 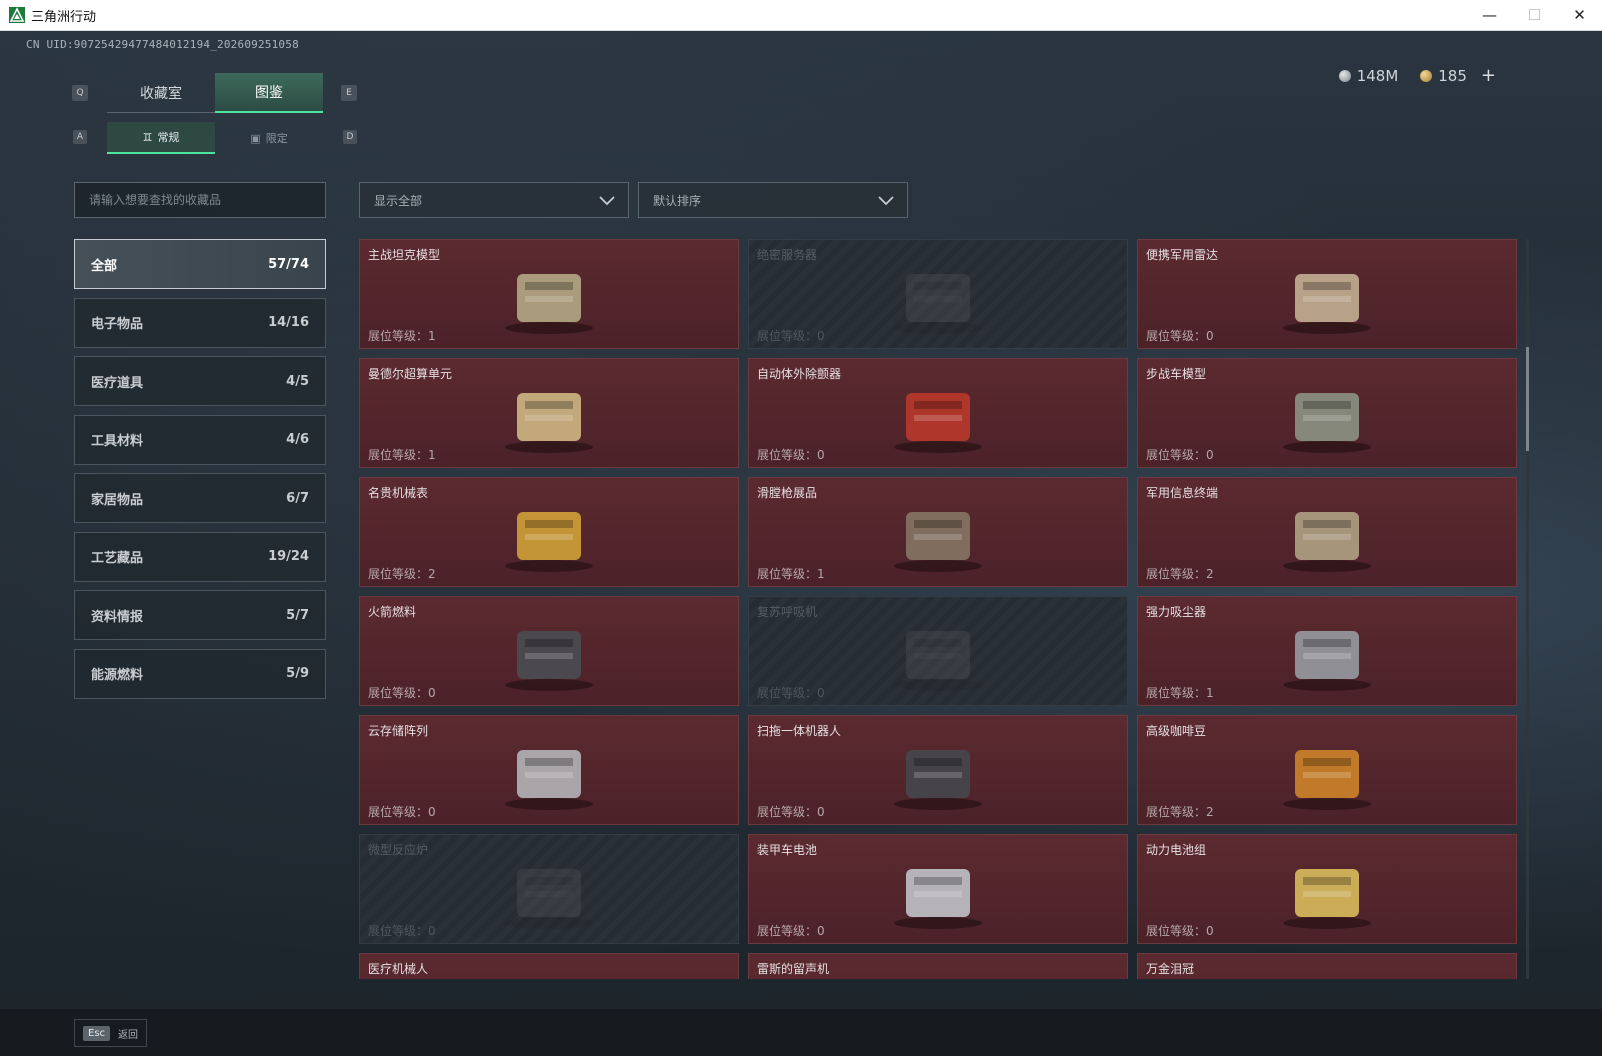 I want to click on filter-dropdown-value: 显示全部, so click(x=398, y=200).